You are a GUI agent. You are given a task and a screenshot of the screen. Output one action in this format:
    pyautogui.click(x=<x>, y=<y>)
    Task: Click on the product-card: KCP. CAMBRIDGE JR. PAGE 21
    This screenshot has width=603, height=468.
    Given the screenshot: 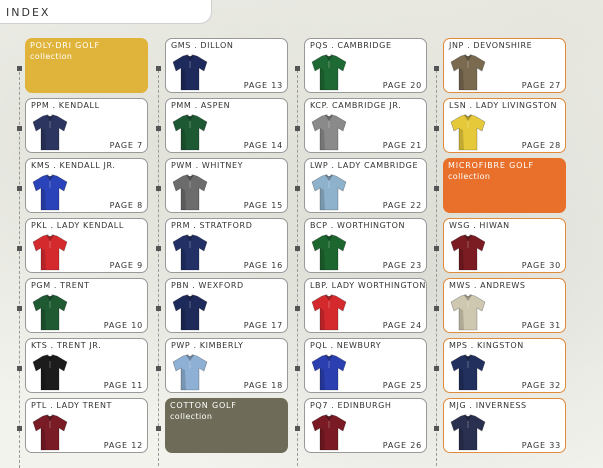 What is the action you would take?
    pyautogui.click(x=365, y=125)
    